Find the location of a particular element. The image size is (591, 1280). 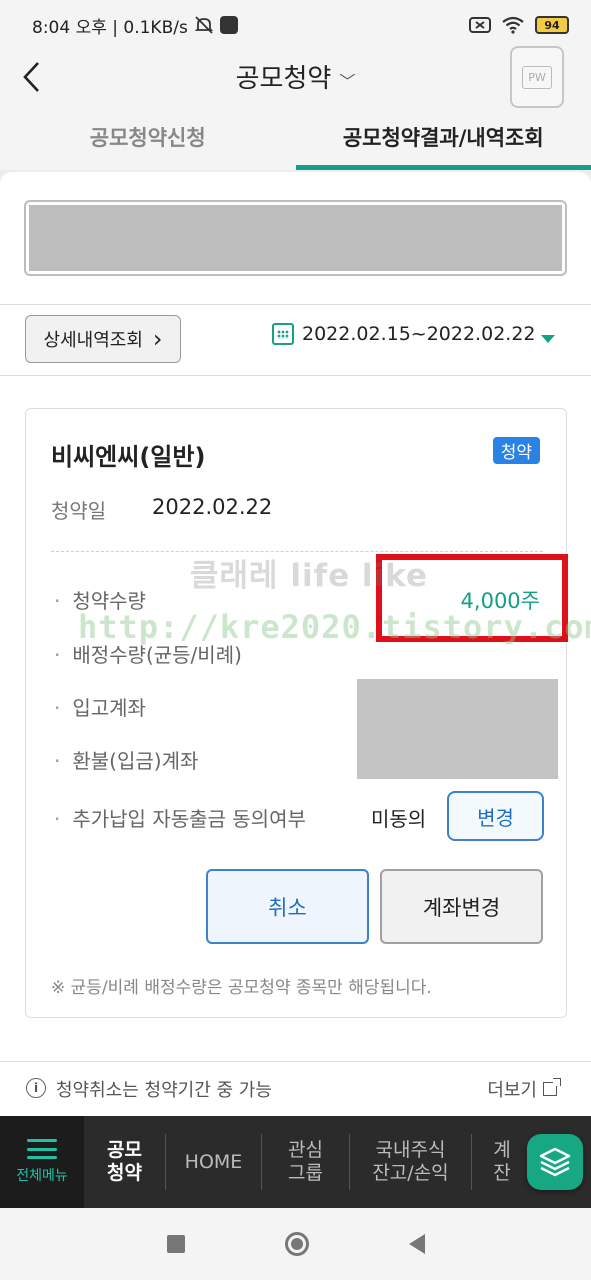

page-title-dropdown: 공모청약 ﹀ is located at coordinates (295, 76).